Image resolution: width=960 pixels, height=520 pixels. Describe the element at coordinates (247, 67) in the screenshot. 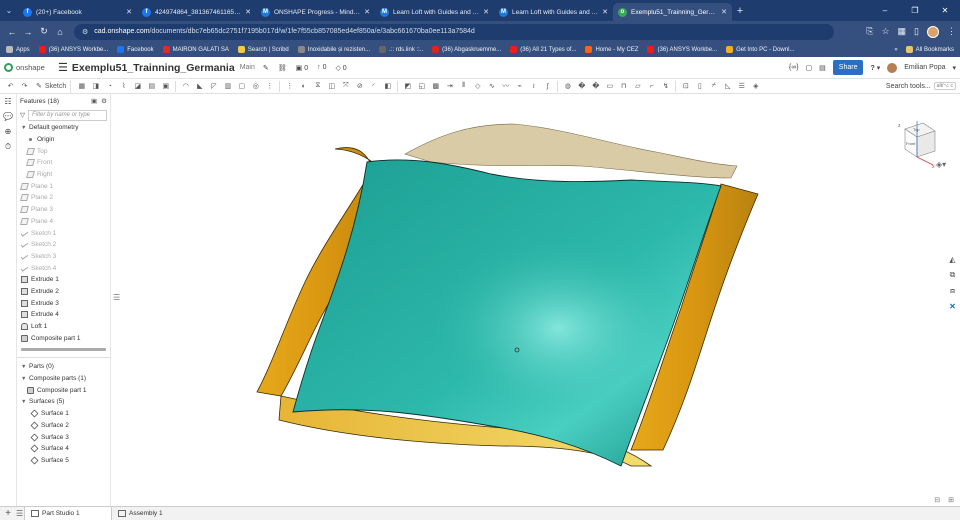

I see `branch-label: Main` at that location.